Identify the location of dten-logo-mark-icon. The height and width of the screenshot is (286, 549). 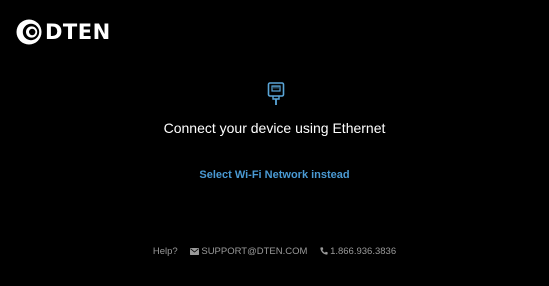
(29, 32).